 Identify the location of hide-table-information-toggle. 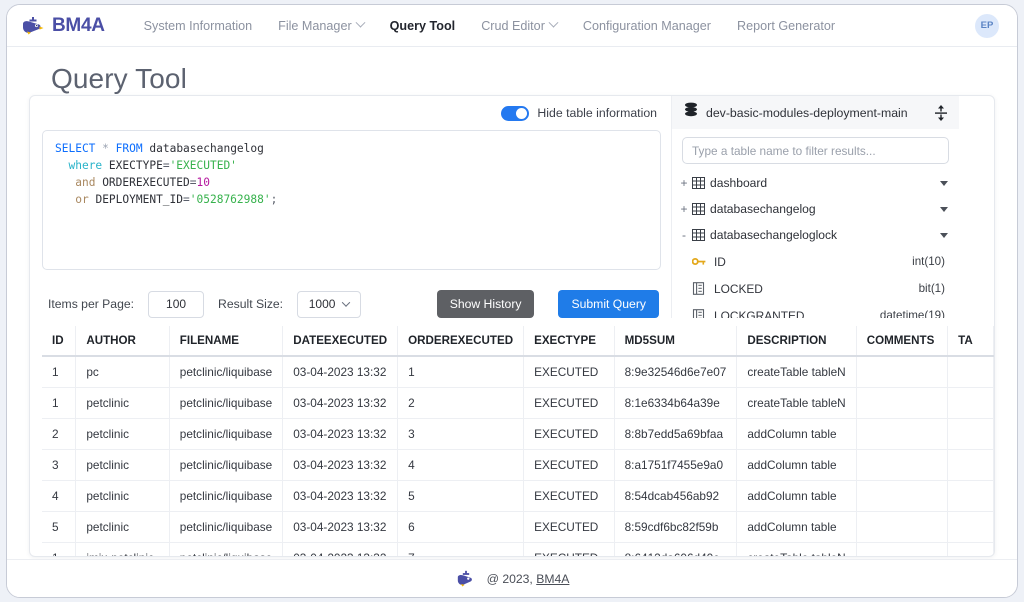
(515, 113).